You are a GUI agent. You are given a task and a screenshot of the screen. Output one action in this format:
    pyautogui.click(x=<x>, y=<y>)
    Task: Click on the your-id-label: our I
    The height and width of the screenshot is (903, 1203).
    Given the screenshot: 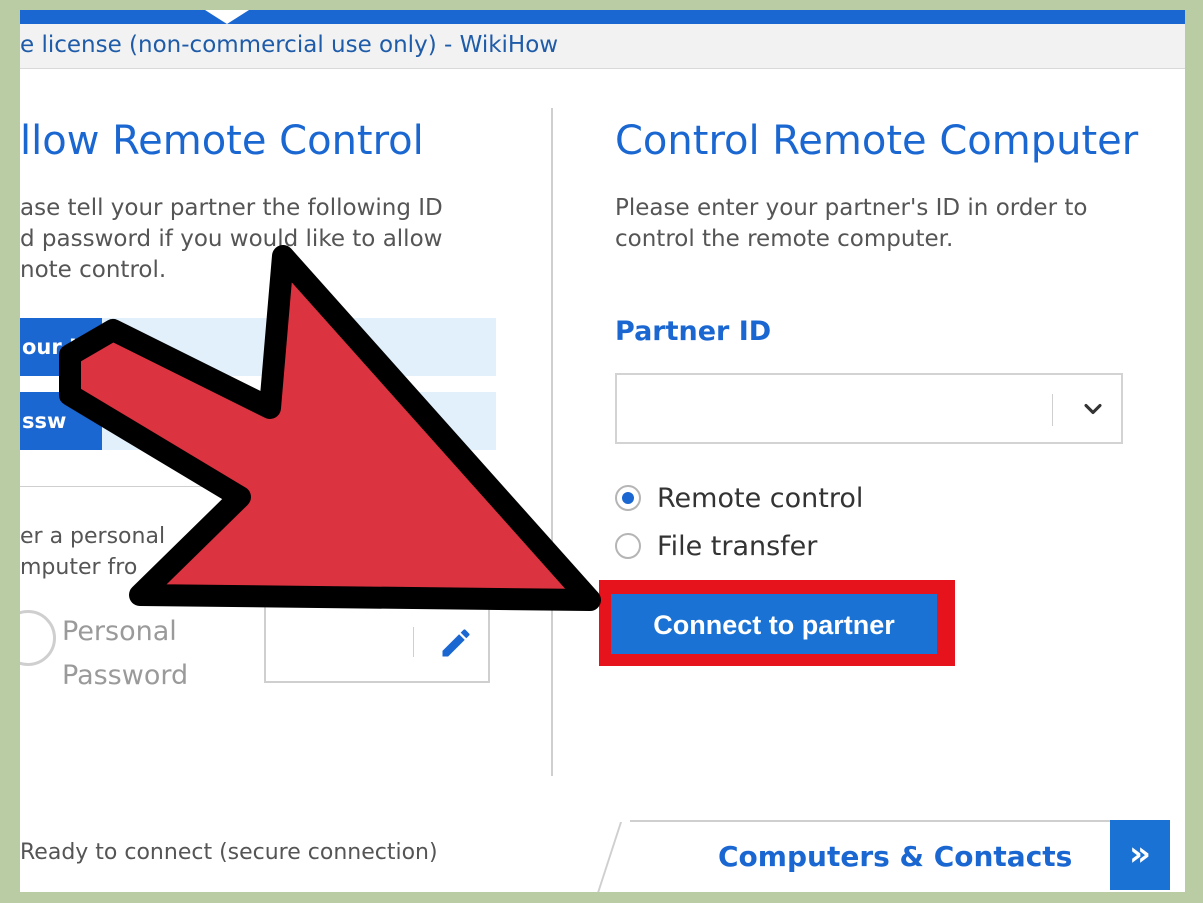 What is the action you would take?
    pyautogui.click(x=61, y=347)
    